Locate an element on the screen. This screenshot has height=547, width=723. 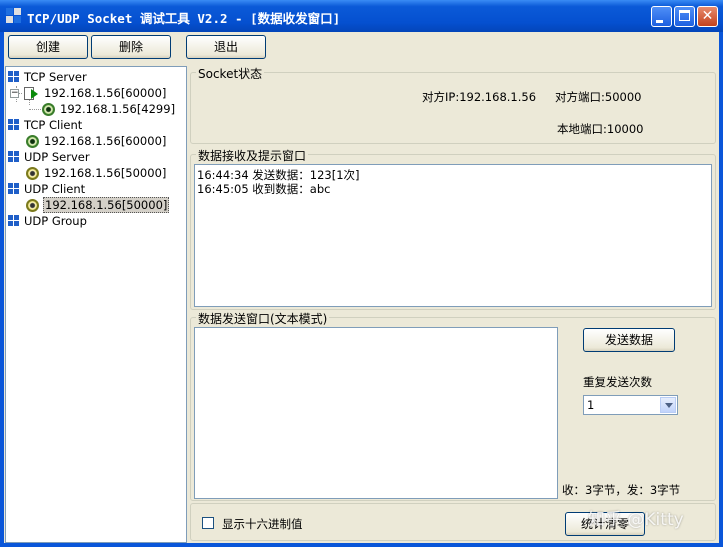
tree-udp-server-item-label: 192.168.1.56[50000] is located at coordinates (105, 173).